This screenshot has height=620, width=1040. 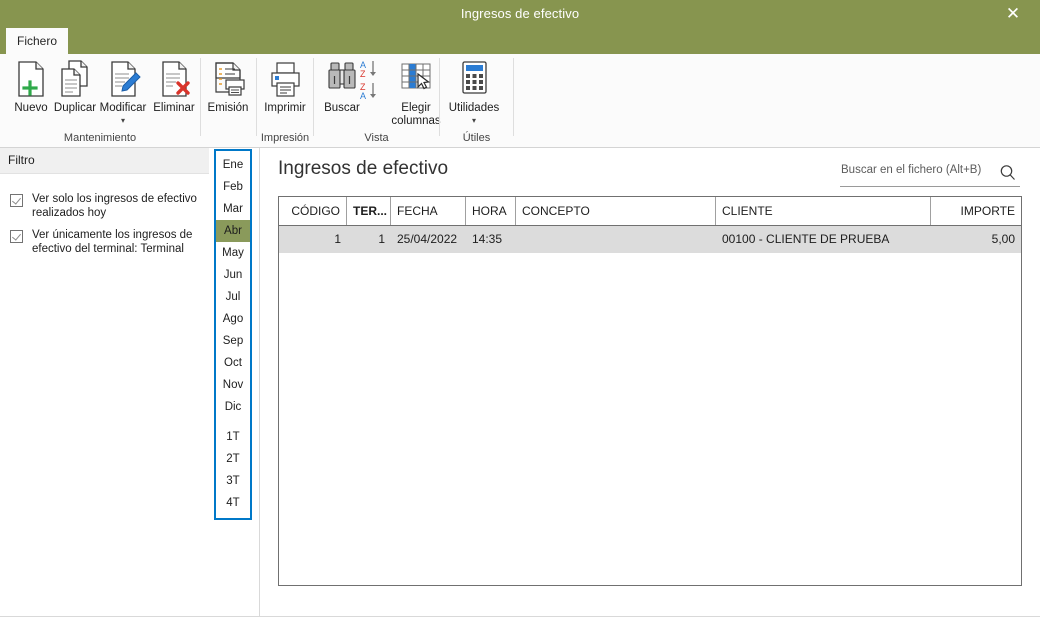 What do you see at coordinates (285, 138) in the screenshot?
I see `ribbon-group-label-impresion: Impresión` at bounding box center [285, 138].